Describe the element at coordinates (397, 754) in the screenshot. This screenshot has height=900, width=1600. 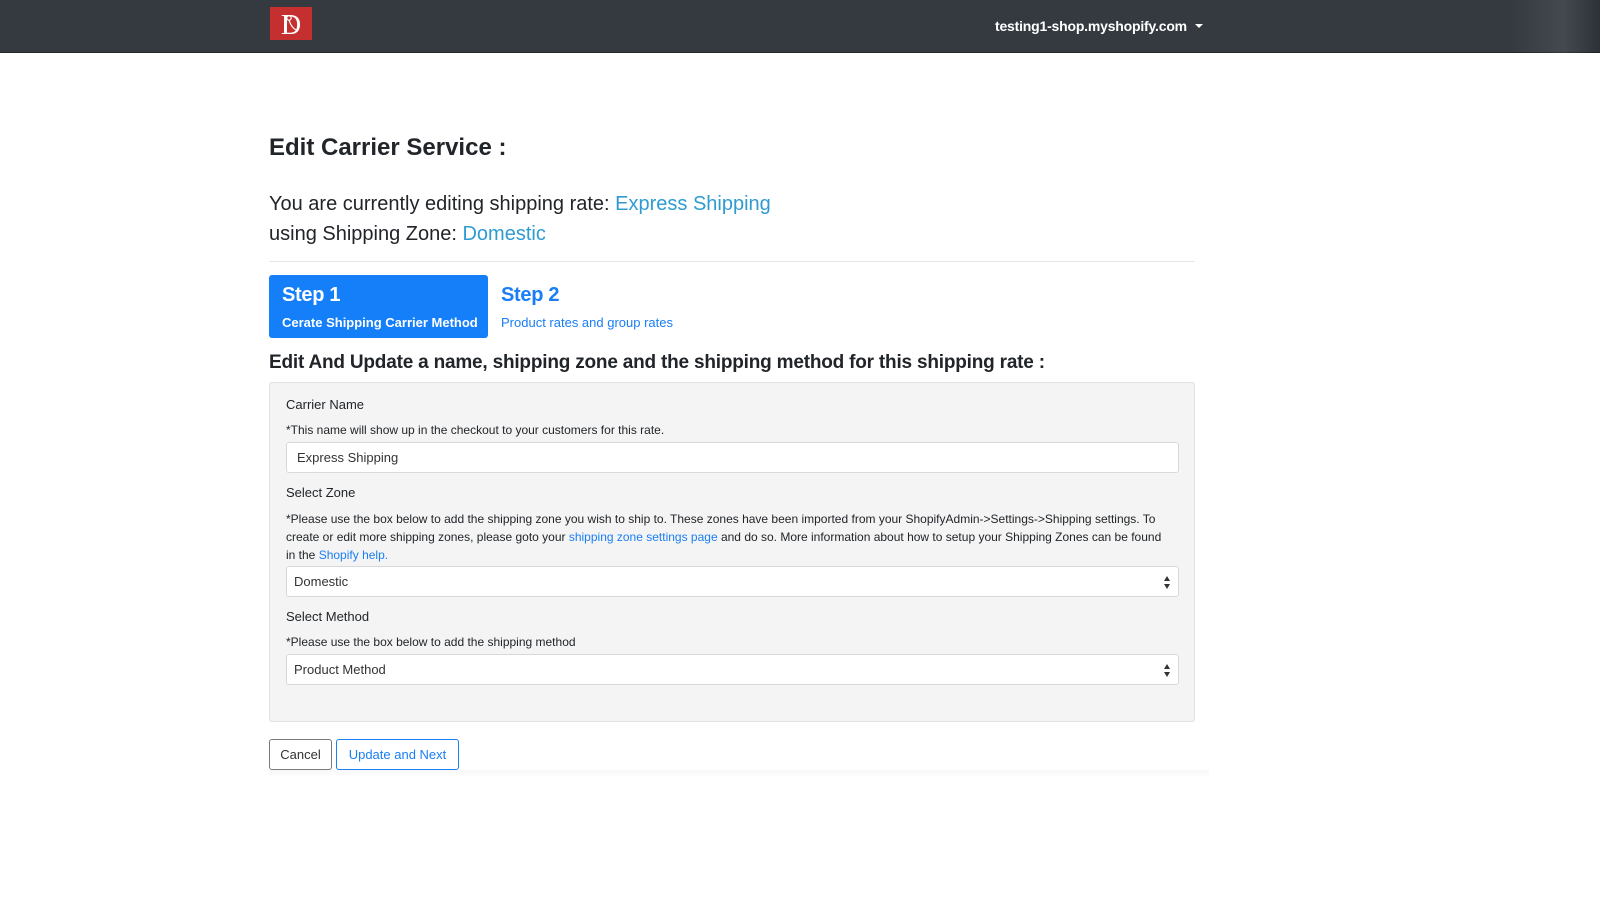
I see `update-and-next-button: Update and Next` at that location.